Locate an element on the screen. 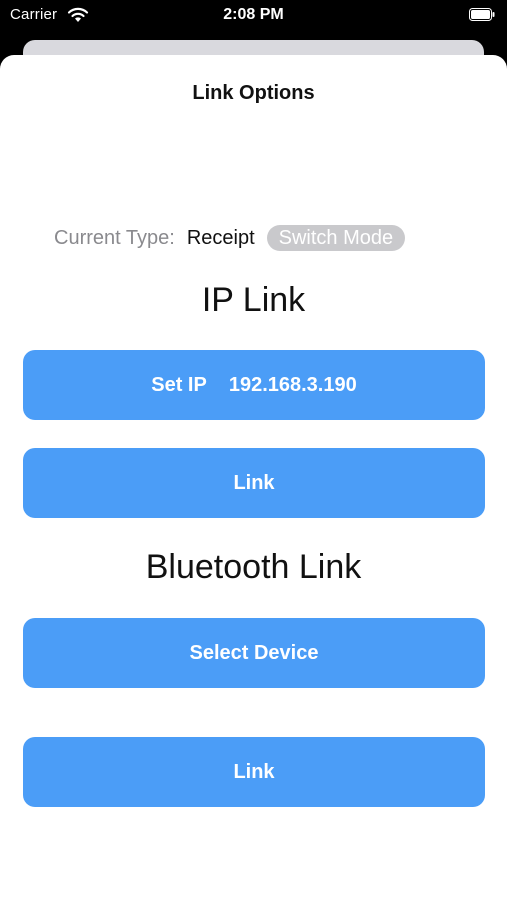 The height and width of the screenshot is (900, 507). current-type-value: Receipt is located at coordinates (220, 237).